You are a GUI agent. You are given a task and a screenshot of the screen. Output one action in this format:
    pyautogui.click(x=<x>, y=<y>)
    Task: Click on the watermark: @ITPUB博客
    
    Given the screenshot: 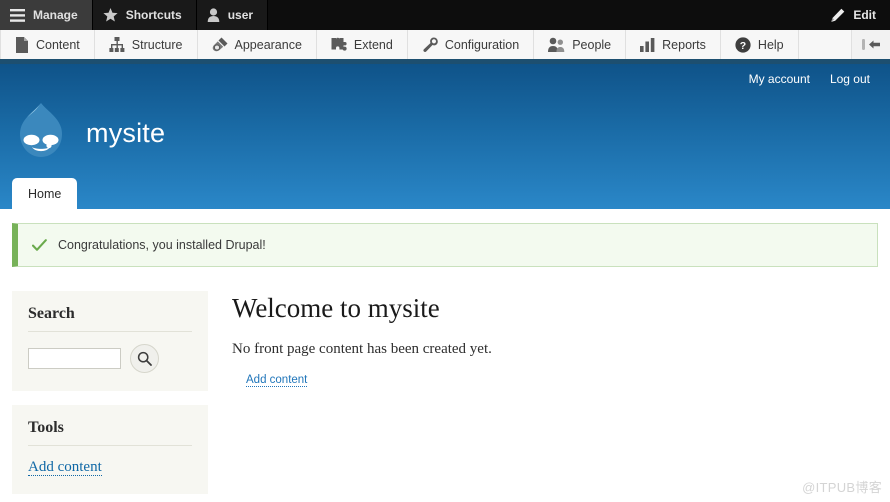 What is the action you would take?
    pyautogui.click(x=842, y=487)
    